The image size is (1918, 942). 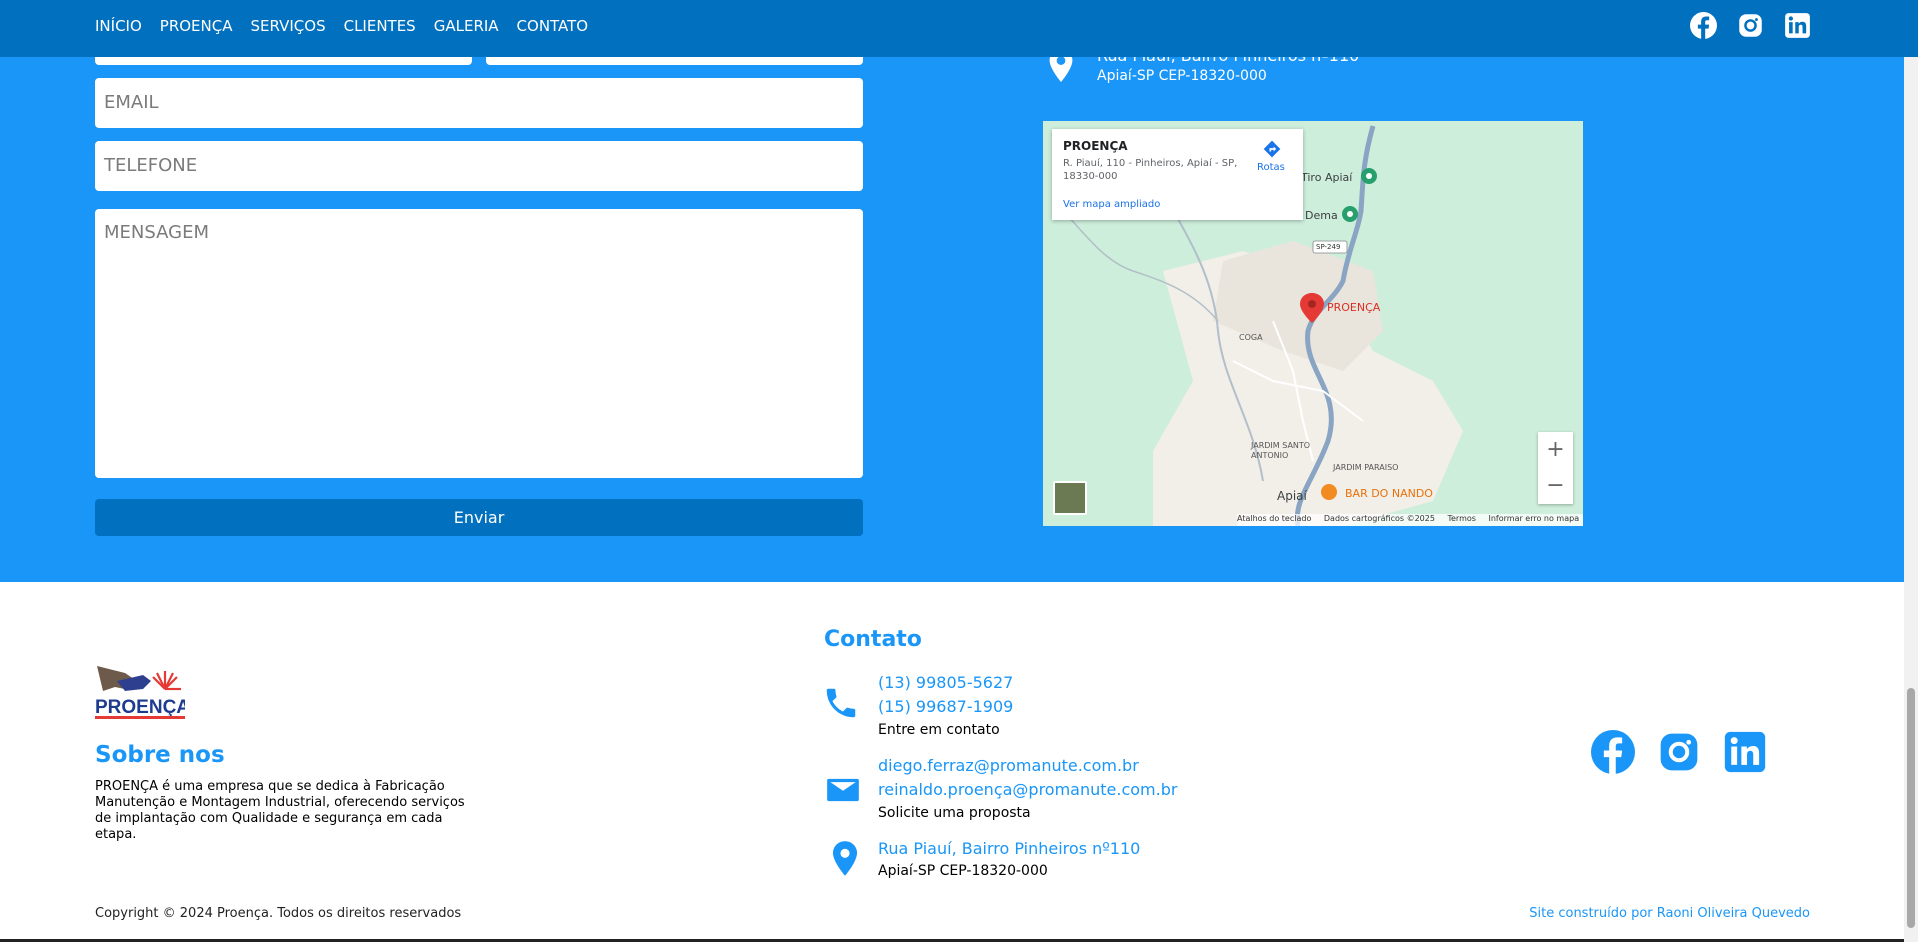 I want to click on proenca-logo: PROENÇA, so click(x=140, y=692).